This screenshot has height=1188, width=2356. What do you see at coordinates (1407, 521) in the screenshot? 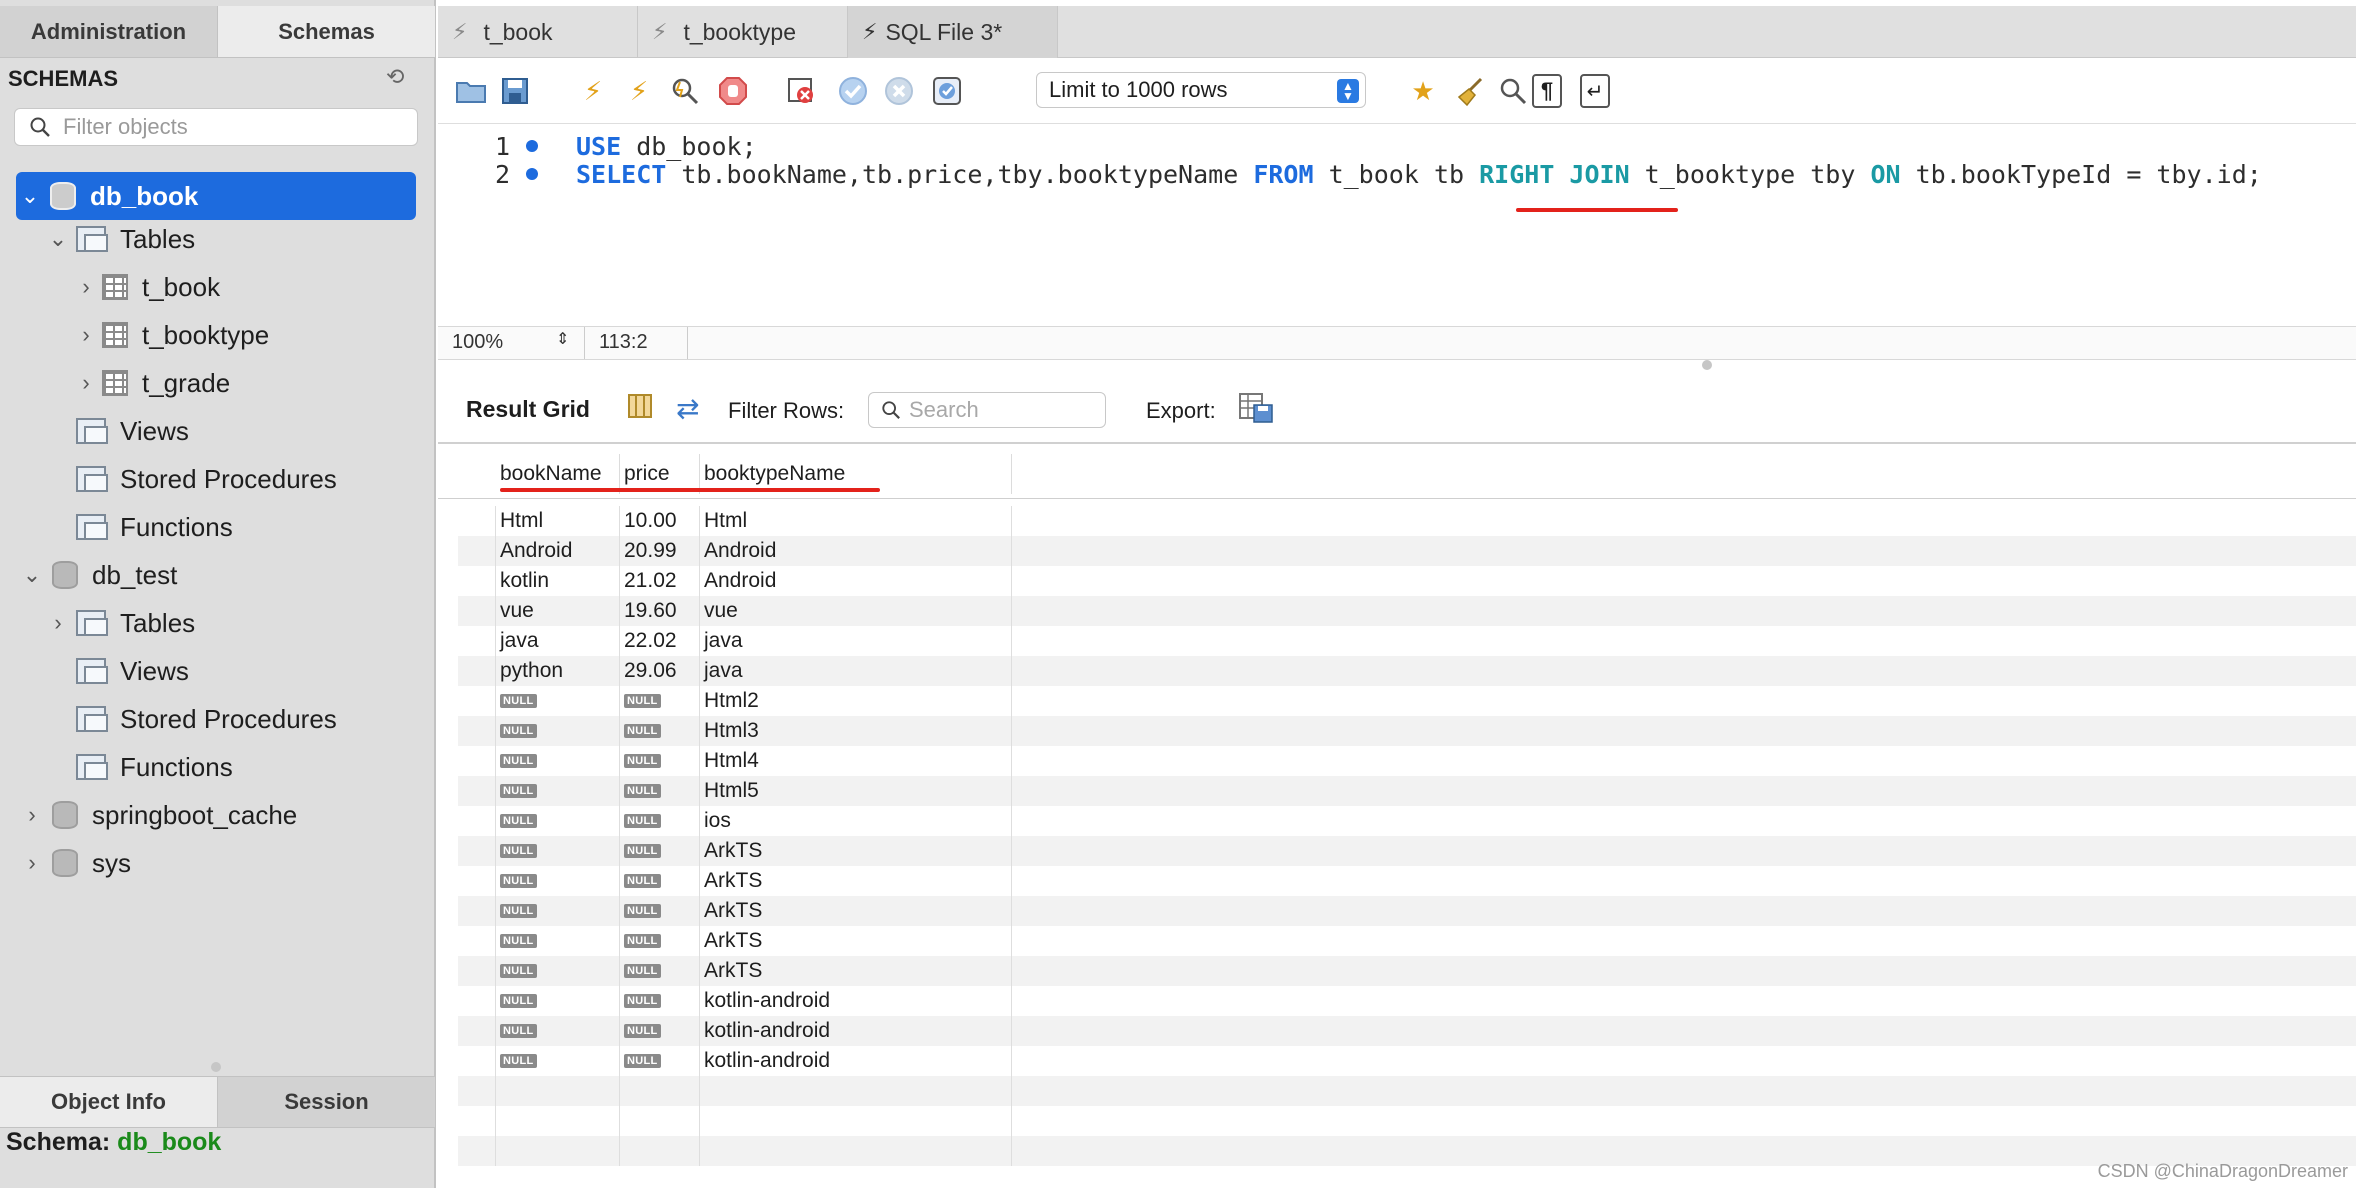
I see `table-row: Html 10.00 Html` at bounding box center [1407, 521].